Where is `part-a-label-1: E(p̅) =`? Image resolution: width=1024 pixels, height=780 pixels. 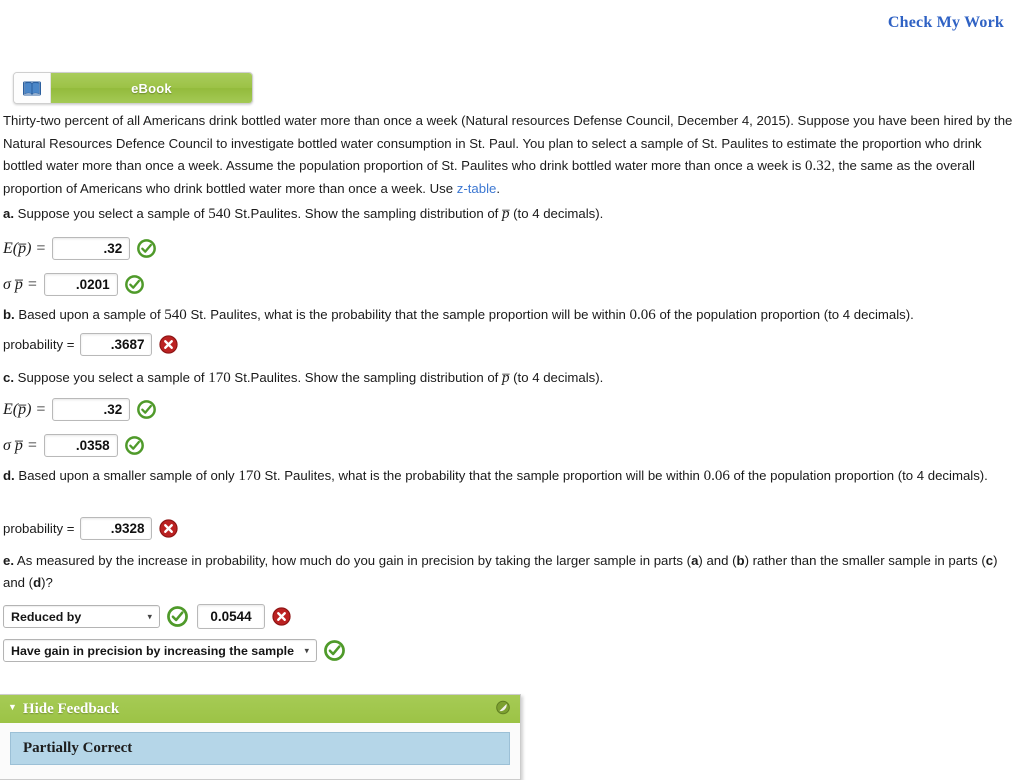 part-a-label-1: E(p̅) = is located at coordinates (25, 248).